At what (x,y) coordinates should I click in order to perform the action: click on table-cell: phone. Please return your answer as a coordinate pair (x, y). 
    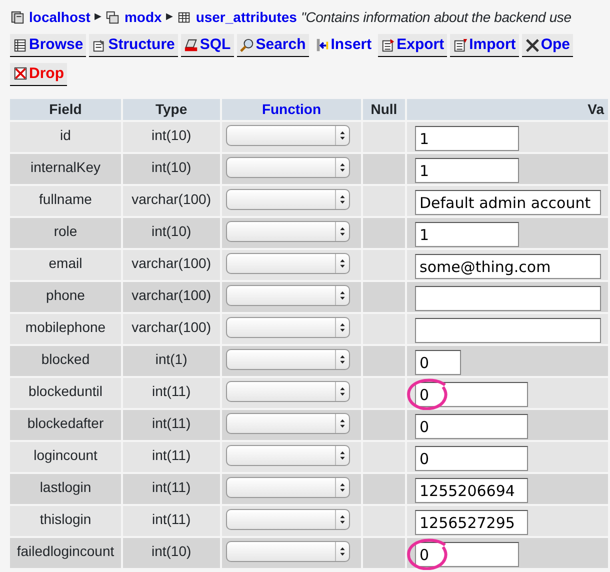
    Looking at the image, I should click on (65, 297).